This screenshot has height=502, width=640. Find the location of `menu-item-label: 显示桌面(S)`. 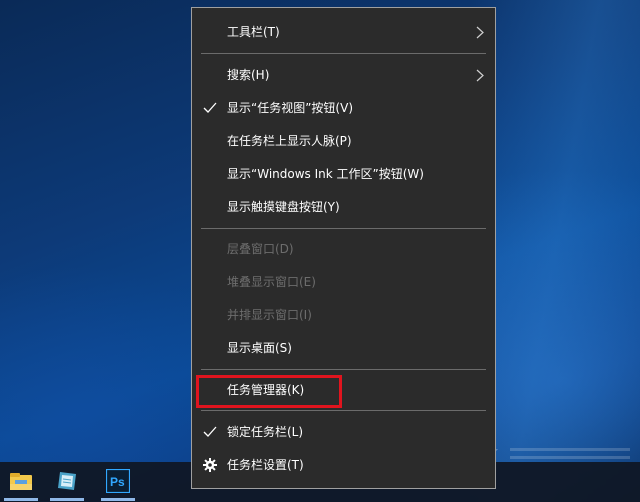

menu-item-label: 显示桌面(S) is located at coordinates (259, 348).